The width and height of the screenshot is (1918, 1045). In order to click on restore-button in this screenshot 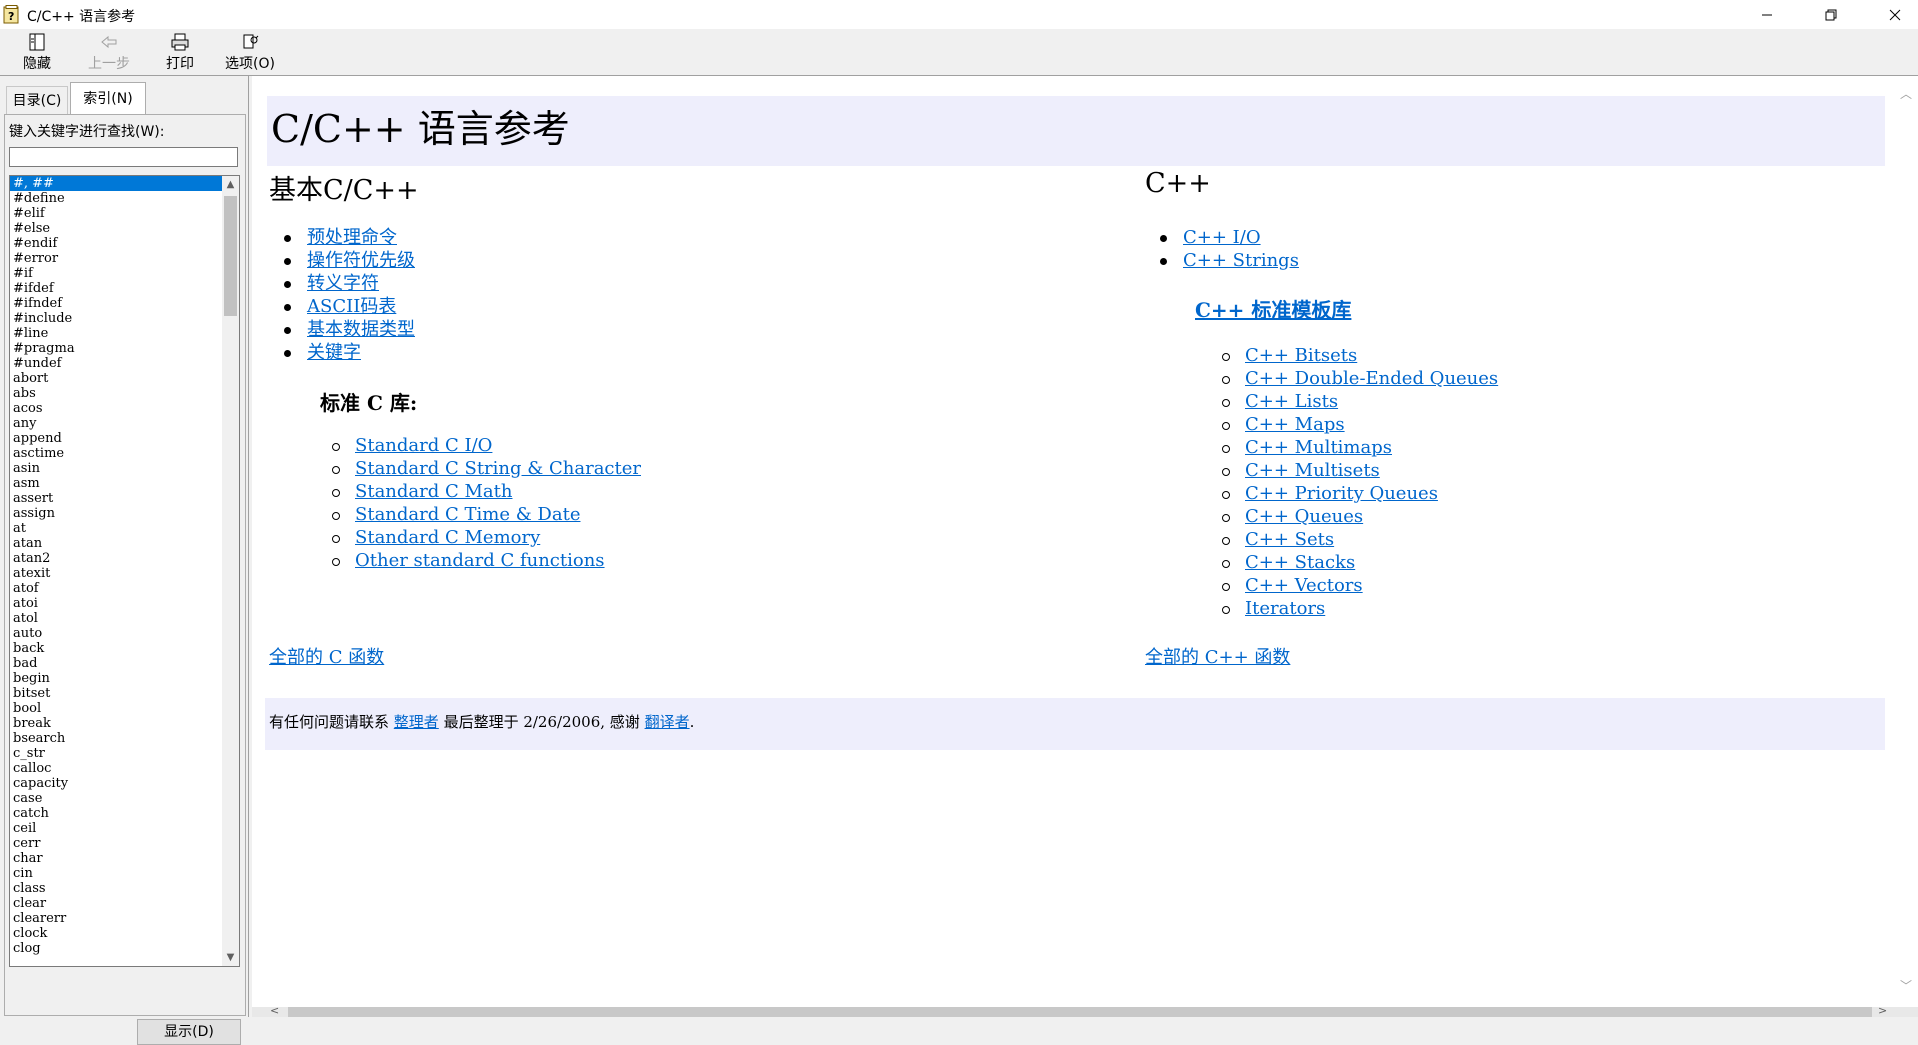, I will do `click(1831, 14)`.